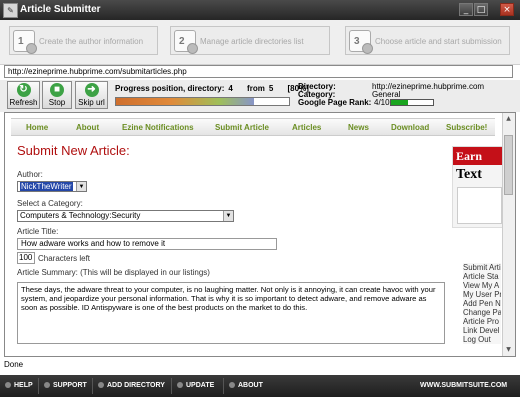  What do you see at coordinates (482, 321) in the screenshot?
I see `member-link-article-promo: Article Pro` at bounding box center [482, 321].